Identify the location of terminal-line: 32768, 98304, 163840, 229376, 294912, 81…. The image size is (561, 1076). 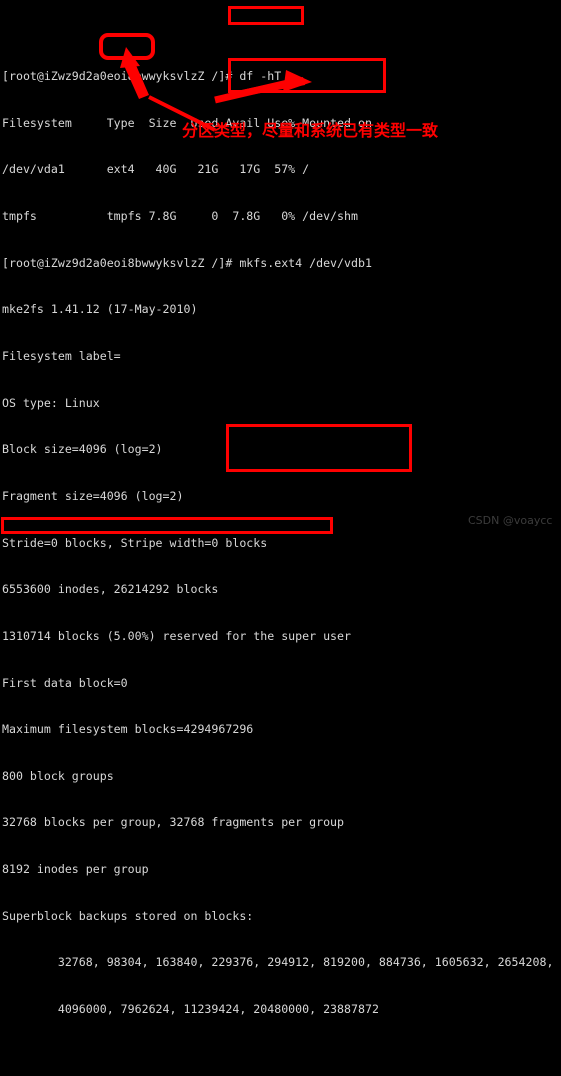
(278, 962).